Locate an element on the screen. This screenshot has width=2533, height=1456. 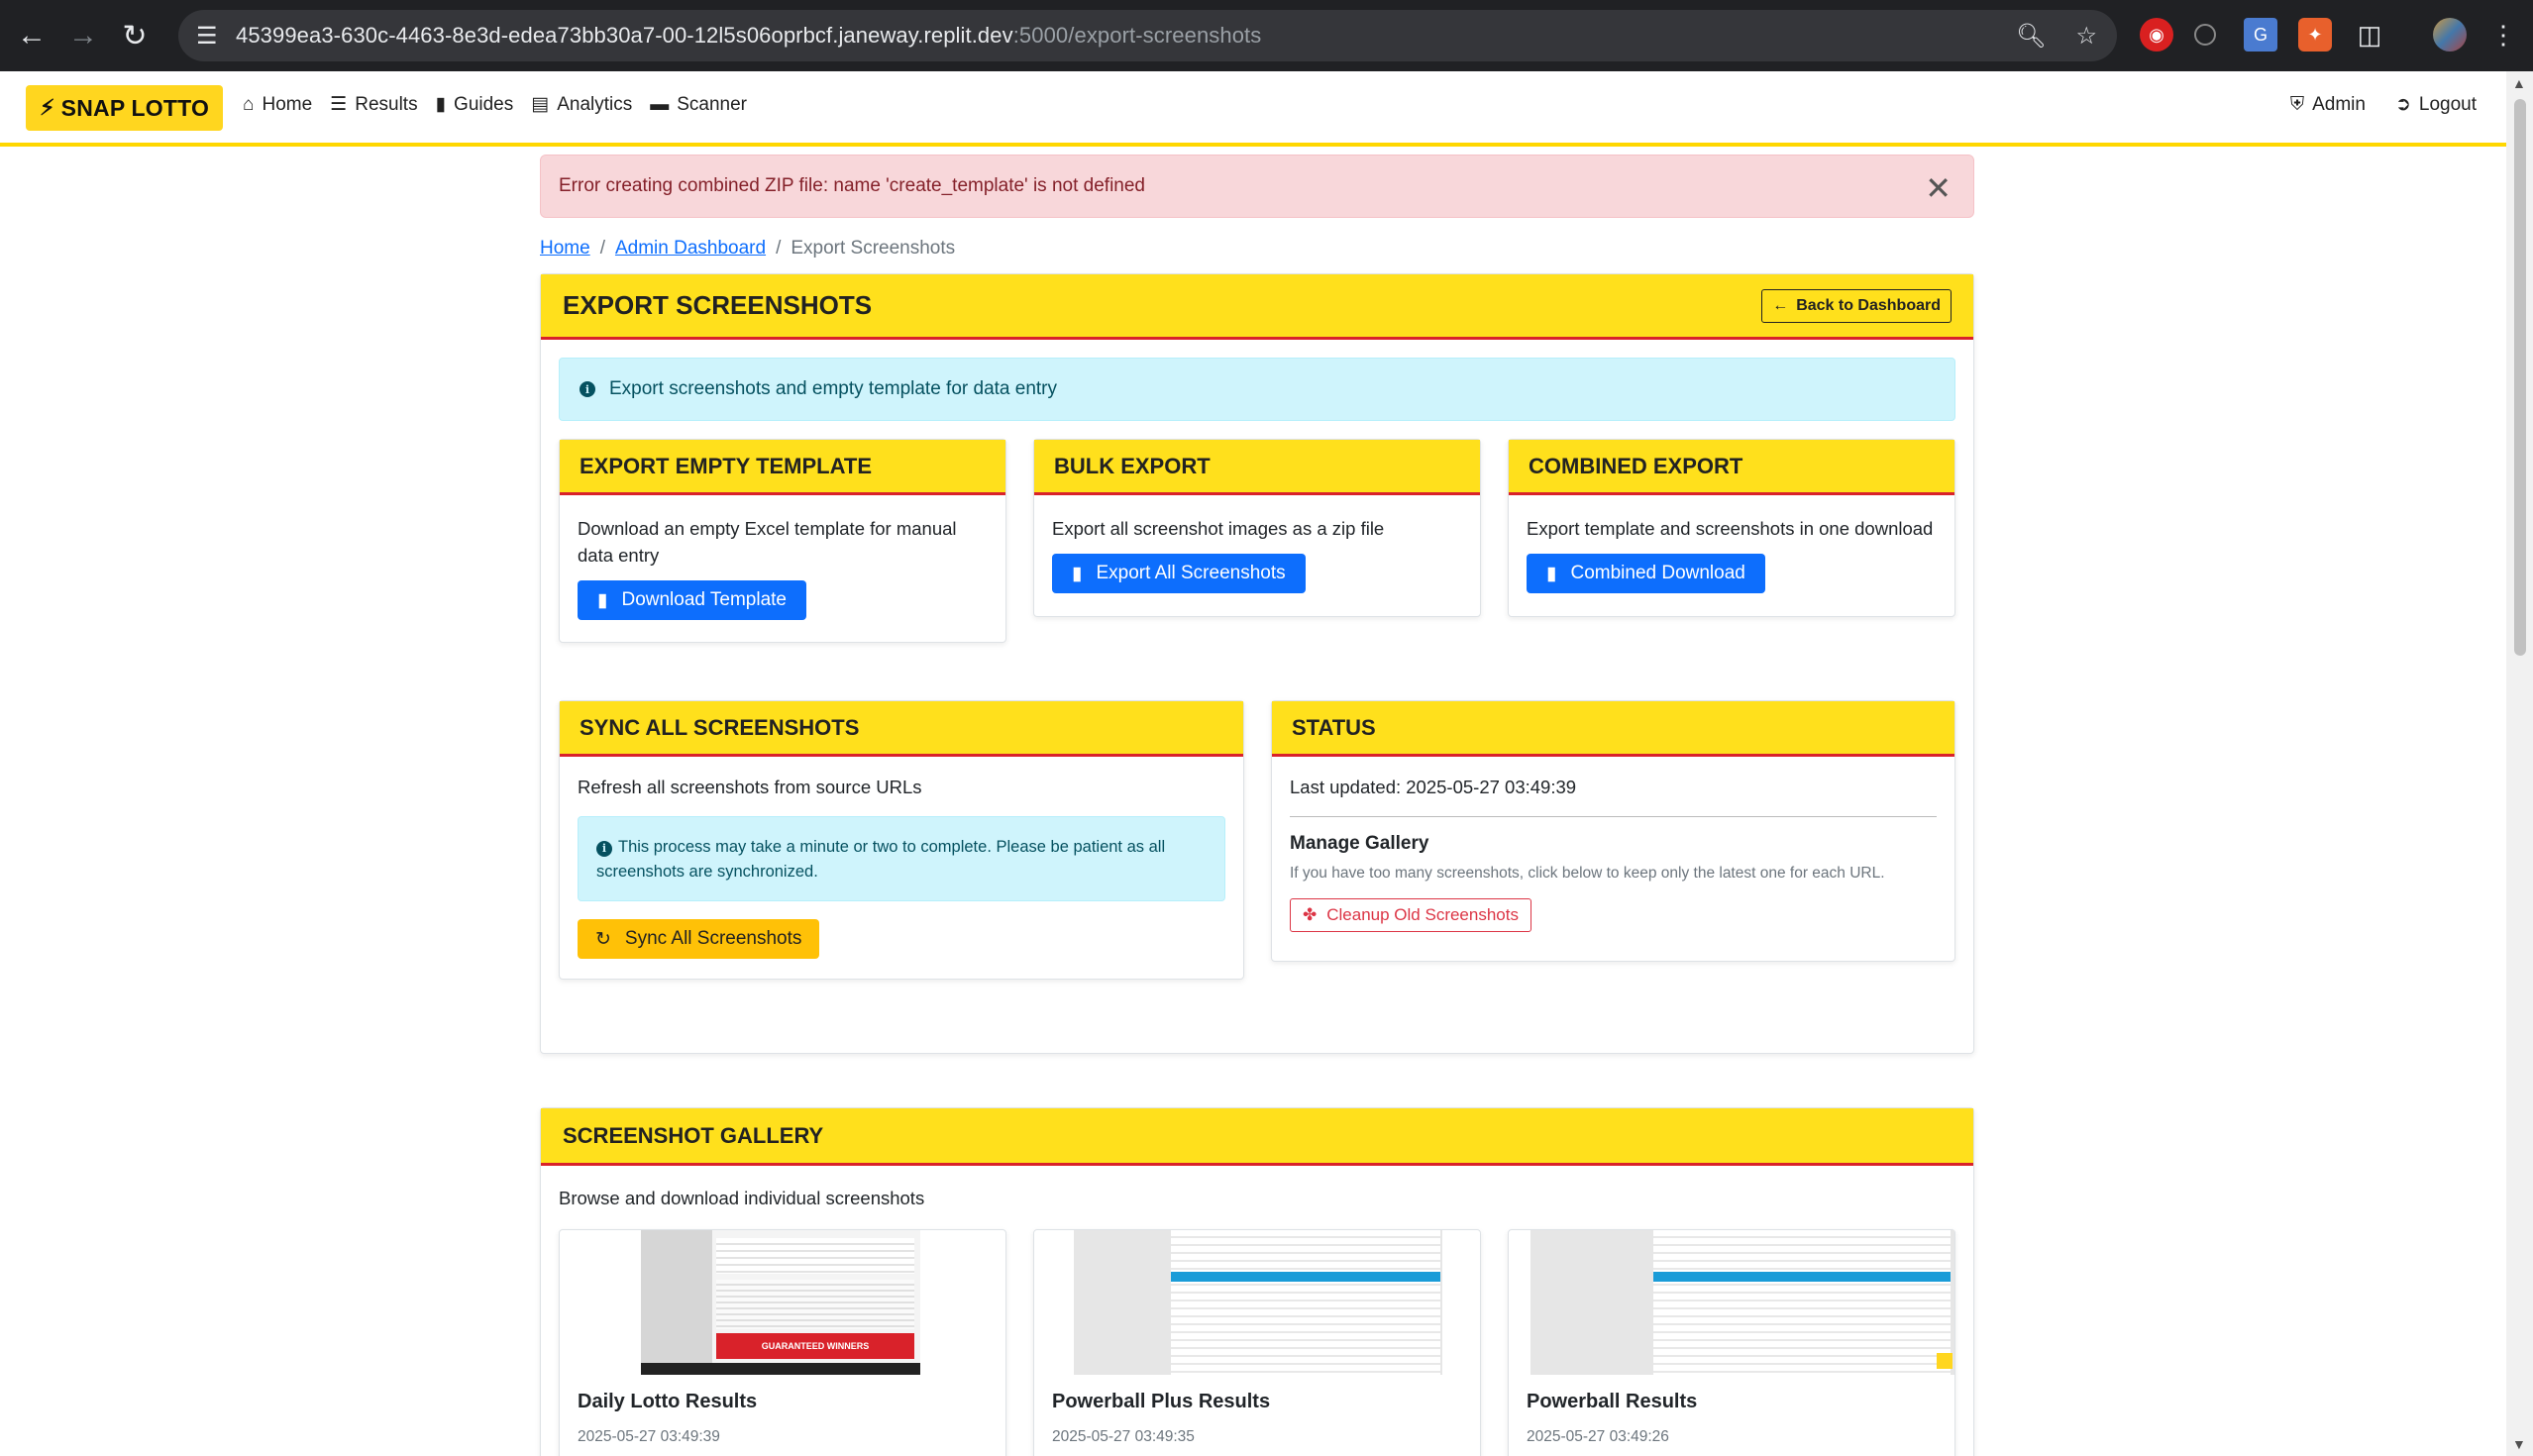
nav-scanner: ▬ Scanner is located at coordinates (698, 104).